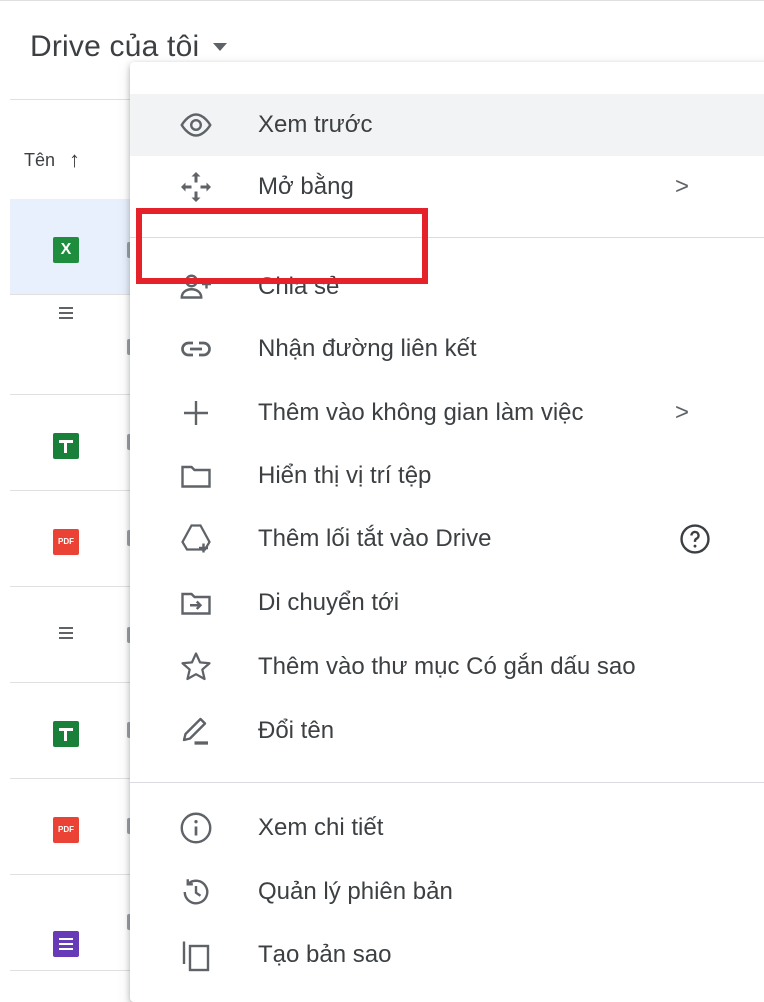 The height and width of the screenshot is (1002, 764). I want to click on menu-item-move-to: Di chuyển tới, so click(447, 603).